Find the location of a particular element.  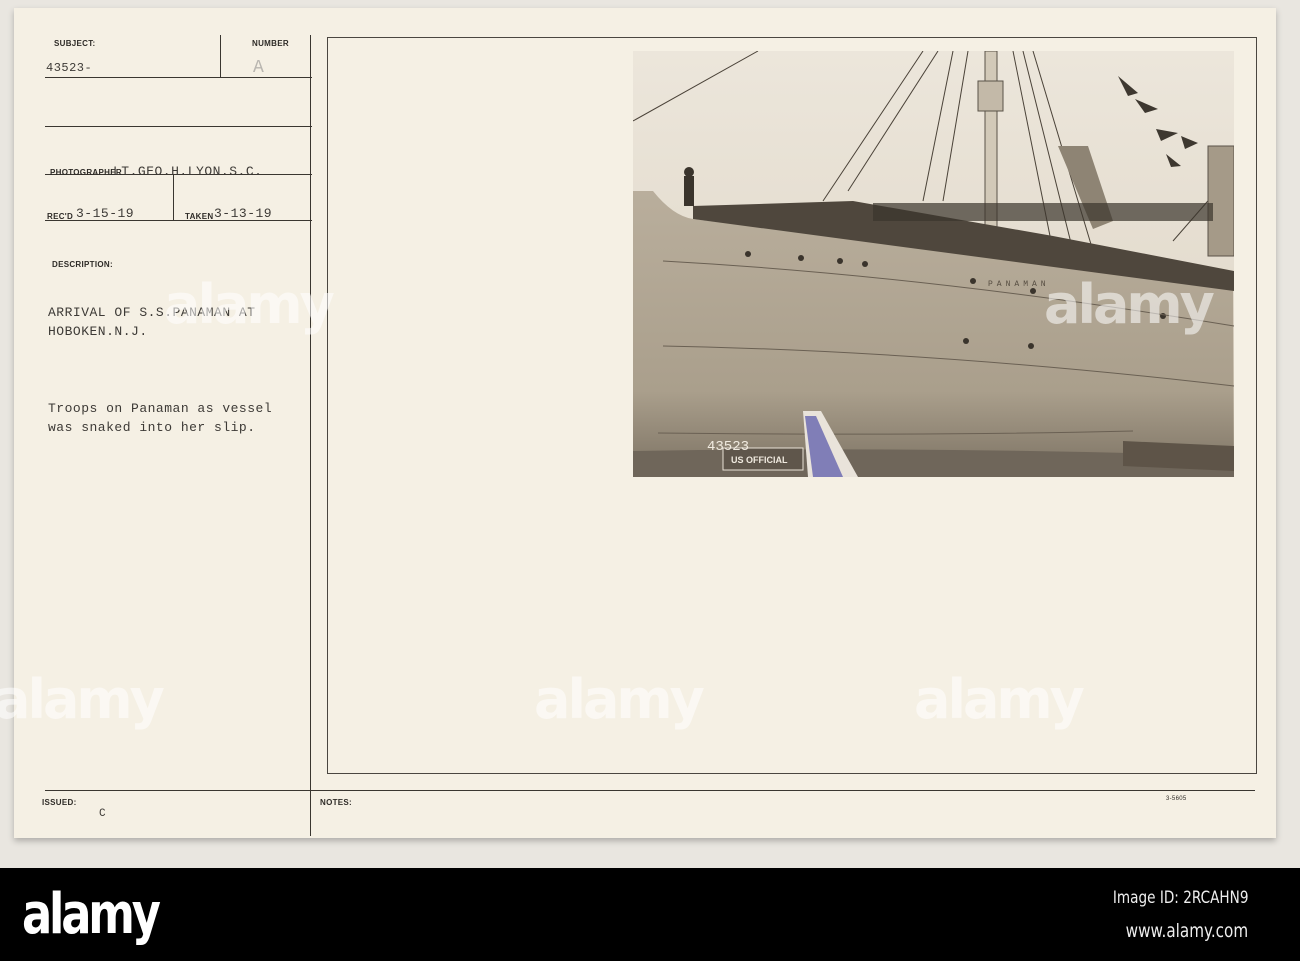

issued-label: ISSUED: is located at coordinates (59, 802).